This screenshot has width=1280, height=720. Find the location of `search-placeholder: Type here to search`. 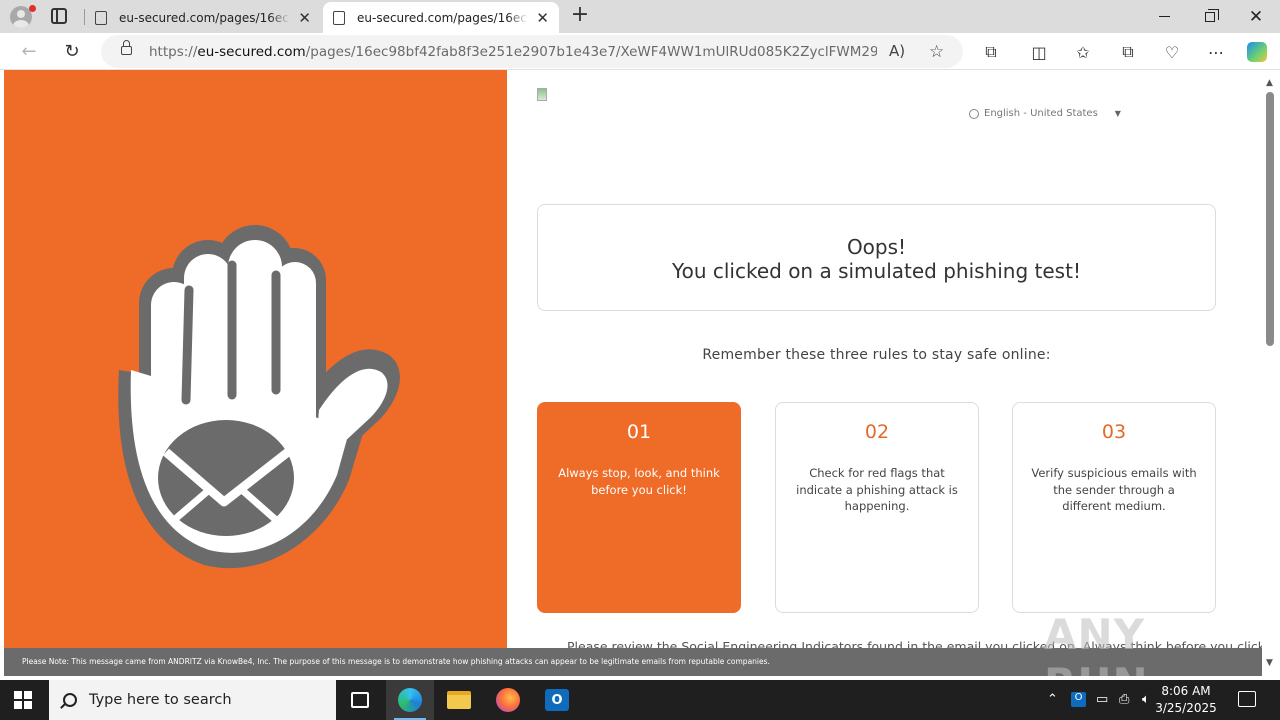

search-placeholder: Type here to search is located at coordinates (160, 700).